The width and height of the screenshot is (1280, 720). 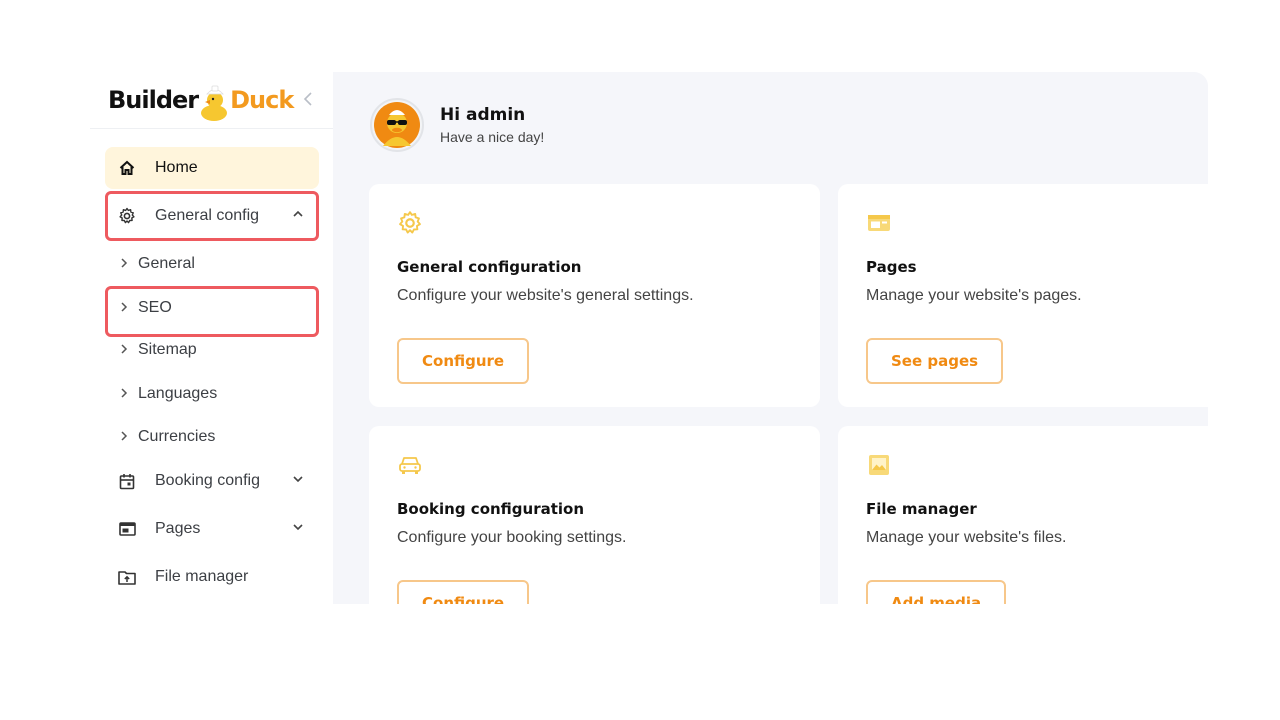 I want to click on sidebar-item-general-config: General config, so click(x=212, y=216).